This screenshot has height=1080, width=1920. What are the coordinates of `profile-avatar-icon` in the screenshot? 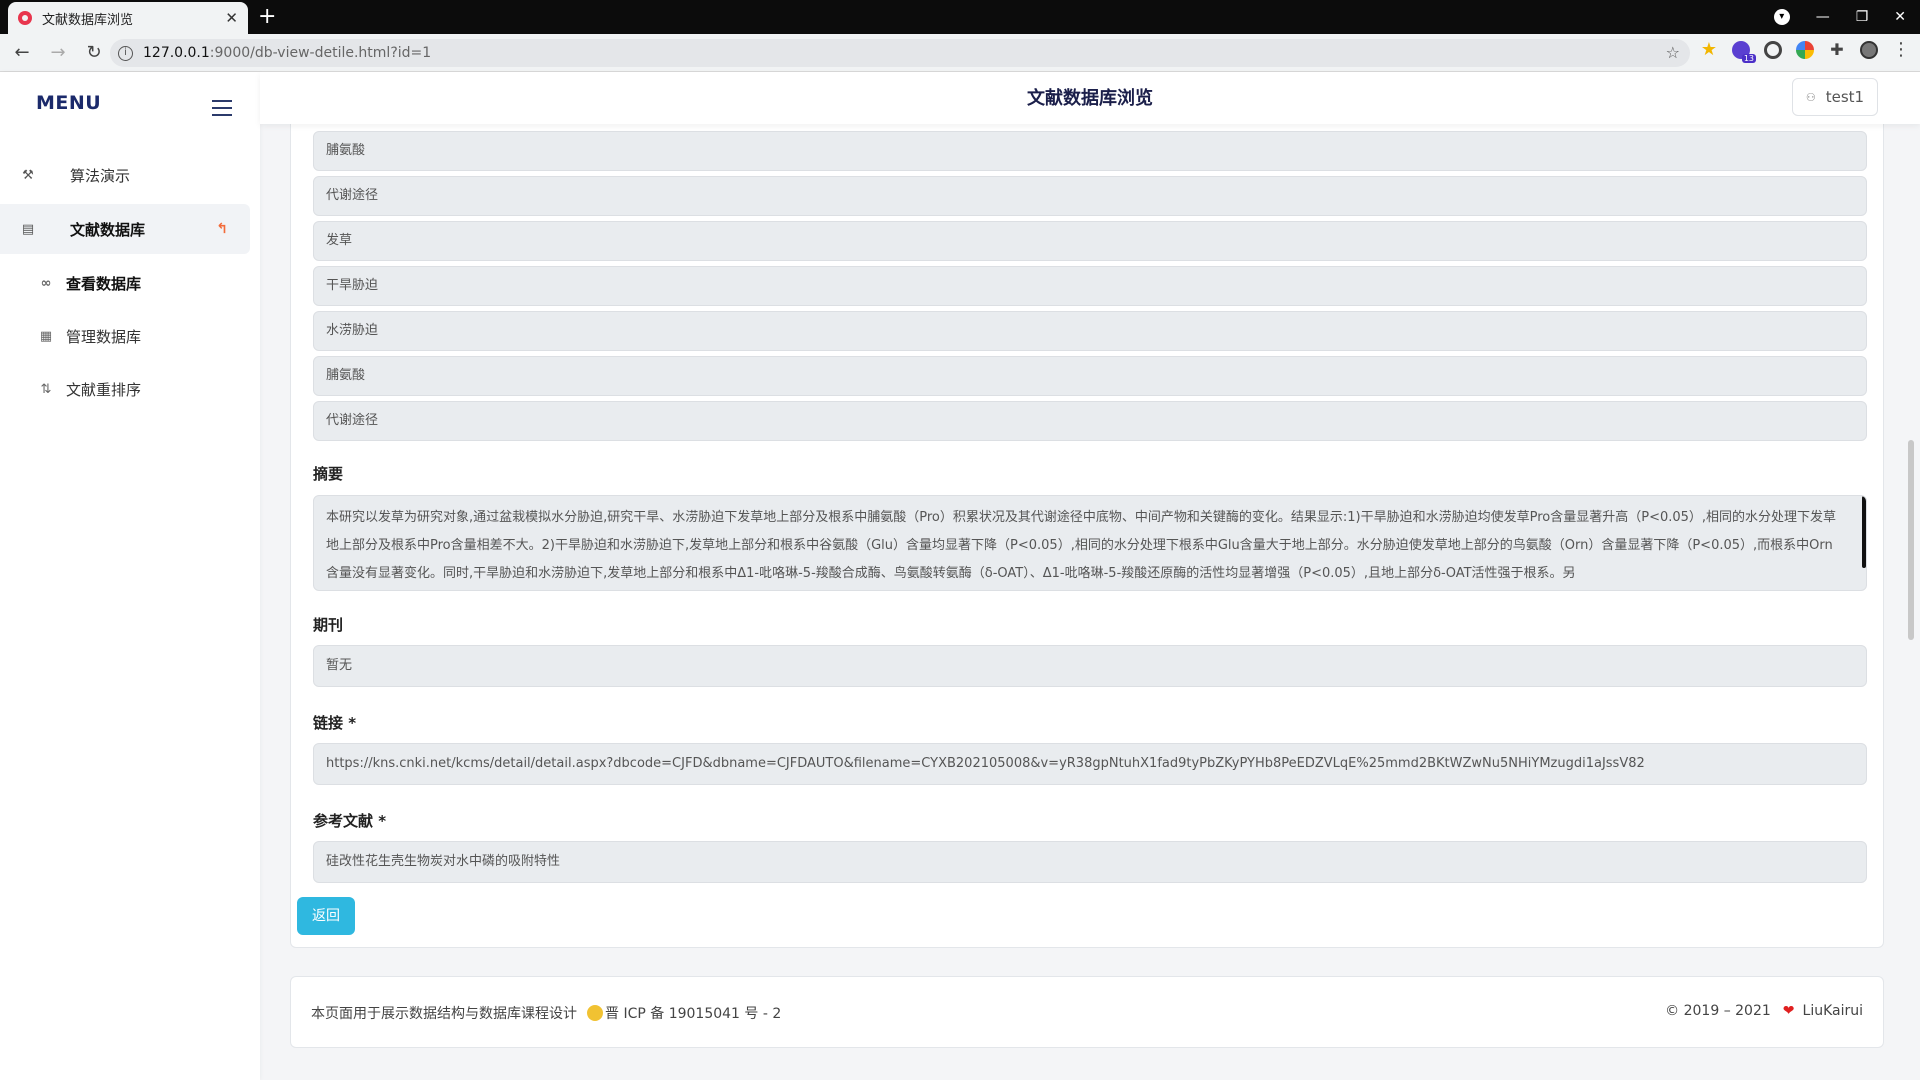 It's located at (1869, 50).